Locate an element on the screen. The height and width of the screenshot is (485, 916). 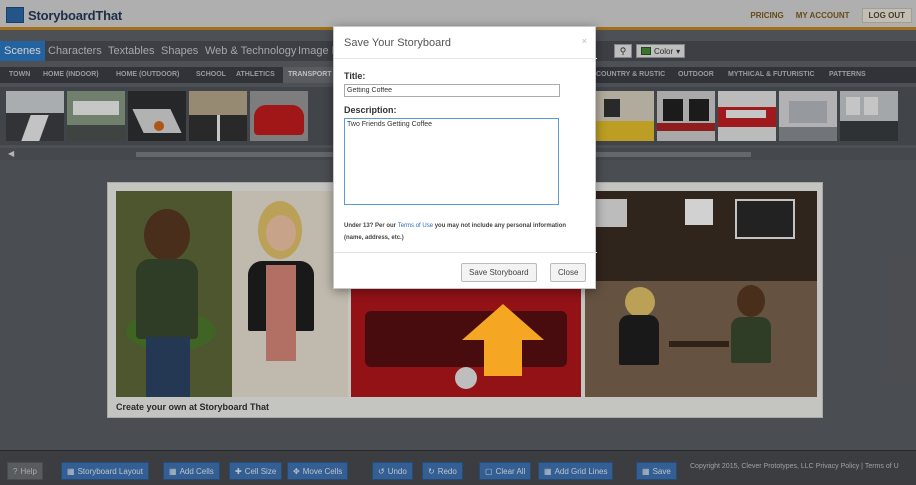
note-prefix: Under 13? Per our is located at coordinates (370, 226).